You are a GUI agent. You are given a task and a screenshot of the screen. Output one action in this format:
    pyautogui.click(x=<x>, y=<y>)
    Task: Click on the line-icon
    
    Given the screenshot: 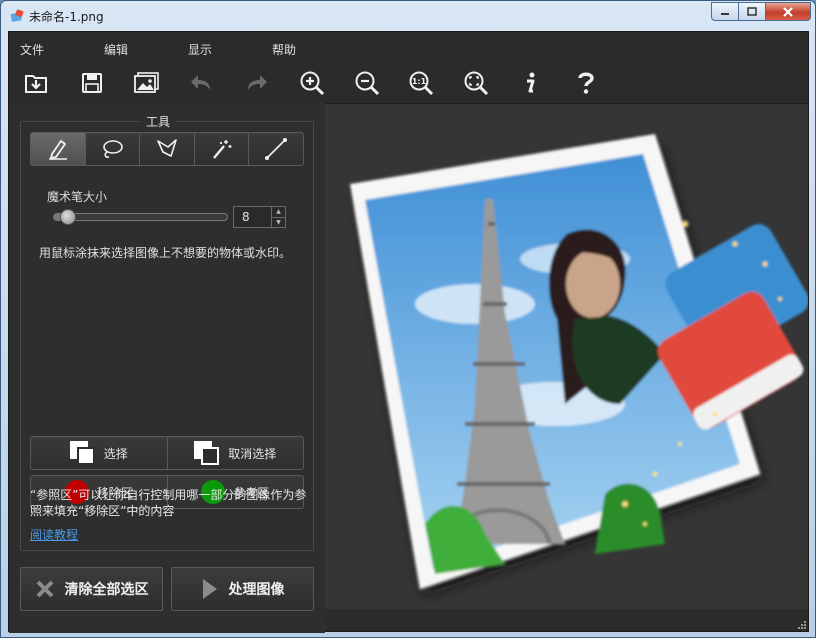 What is the action you would take?
    pyautogui.click(x=276, y=149)
    